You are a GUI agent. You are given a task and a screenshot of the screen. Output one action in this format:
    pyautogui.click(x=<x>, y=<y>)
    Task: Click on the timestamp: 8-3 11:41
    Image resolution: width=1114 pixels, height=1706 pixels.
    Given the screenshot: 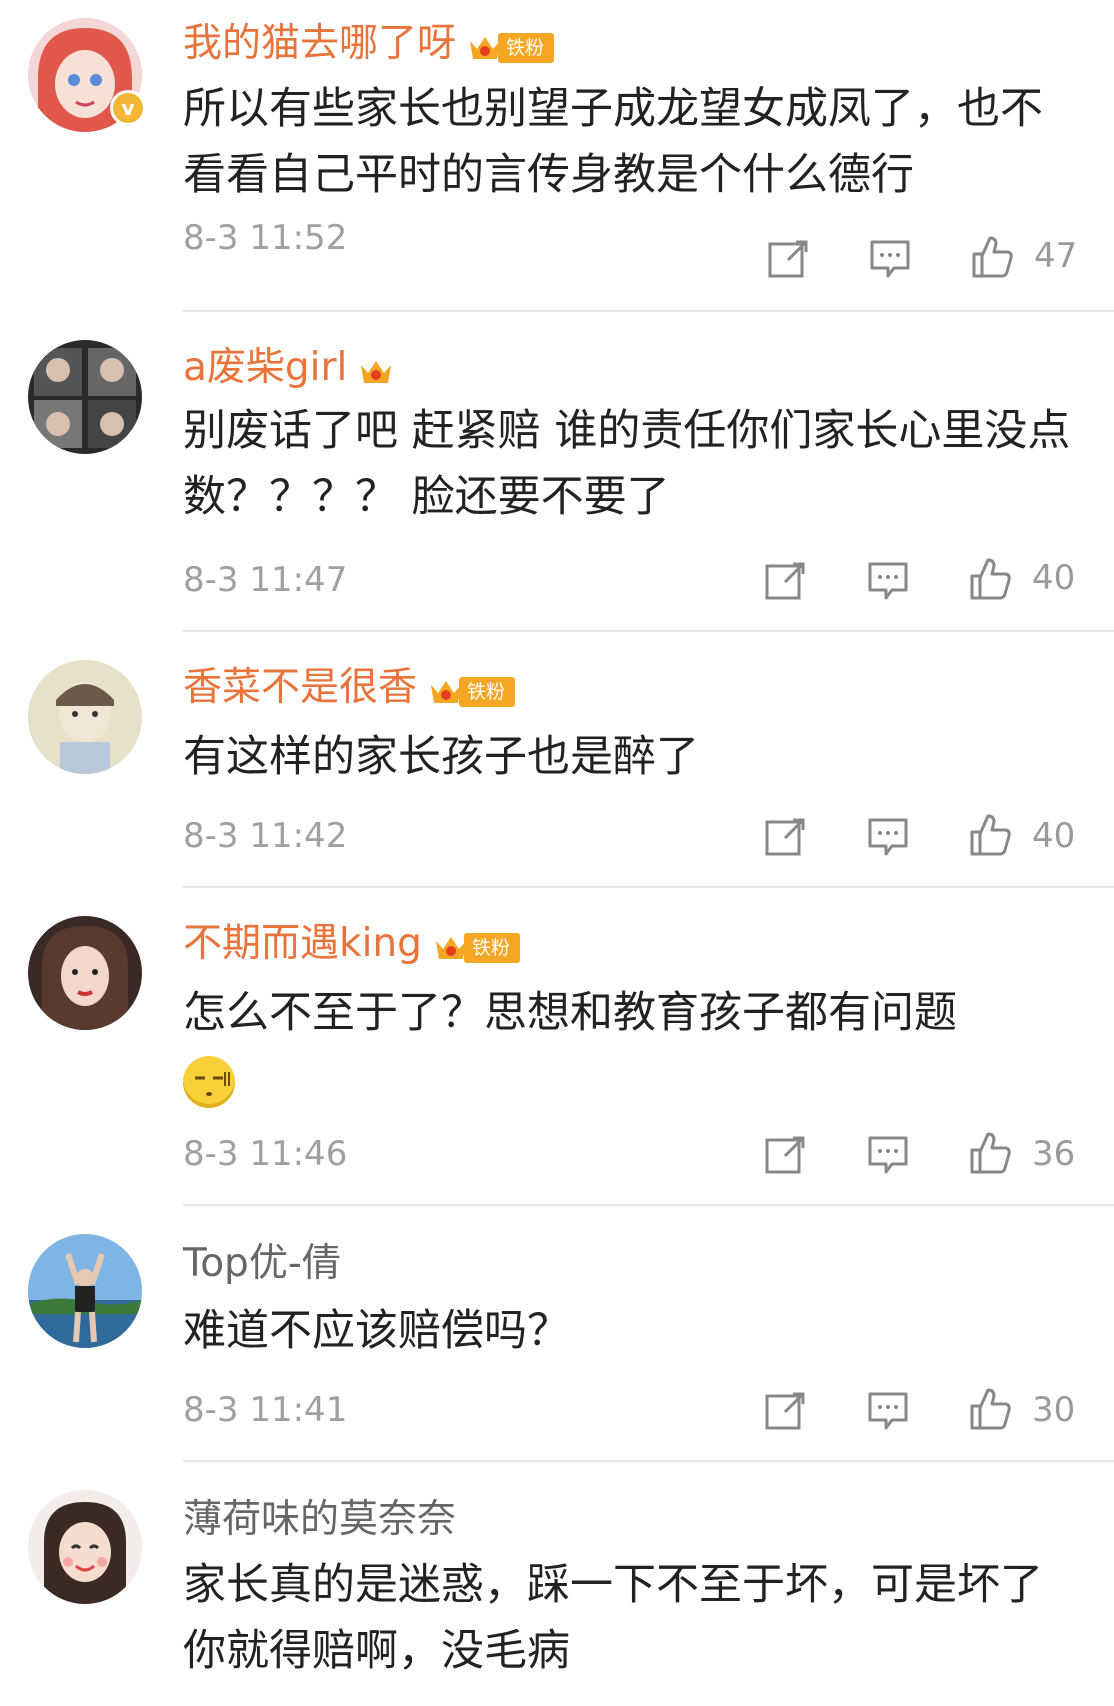 What is the action you would take?
    pyautogui.click(x=265, y=1410)
    